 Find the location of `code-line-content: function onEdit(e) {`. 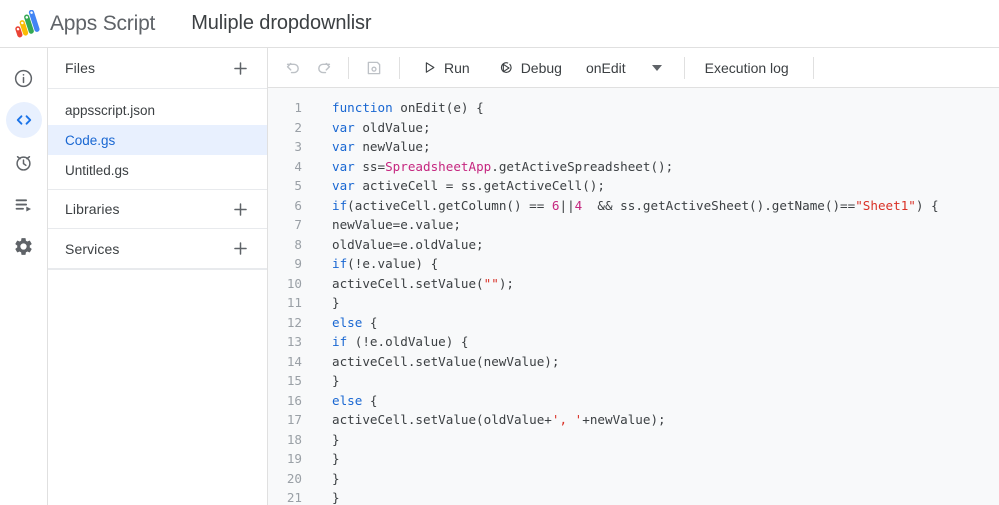

code-line-content: function onEdit(e) { is located at coordinates (408, 108).